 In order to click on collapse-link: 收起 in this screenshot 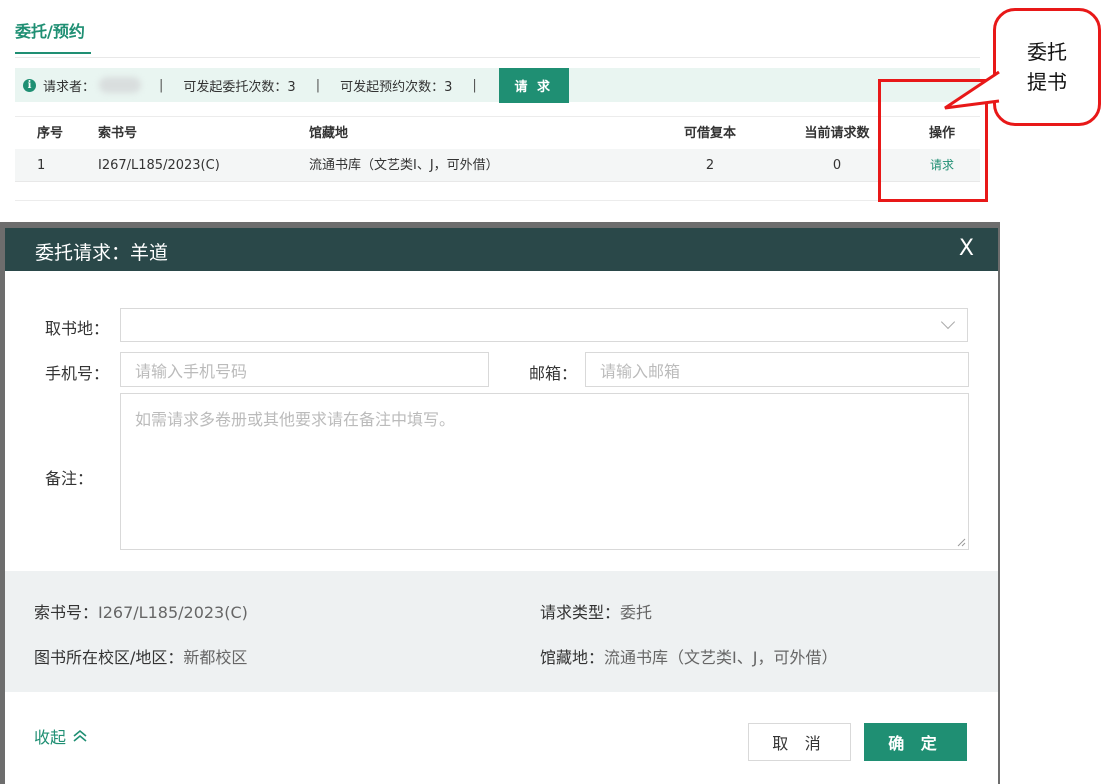, I will do `click(61, 736)`.